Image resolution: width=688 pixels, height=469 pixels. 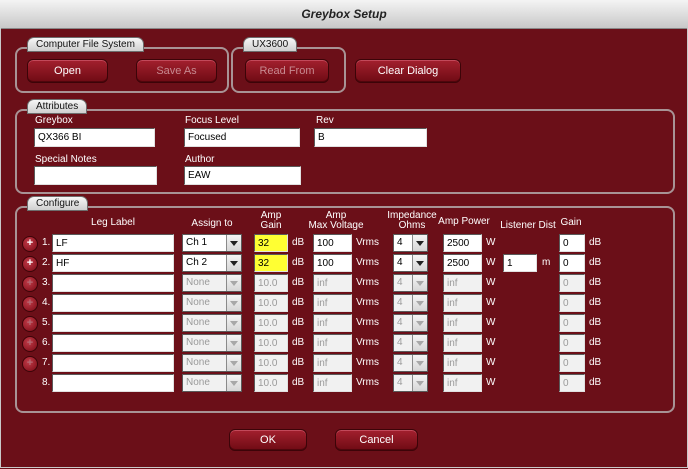 I want to click on assign-to-select: Ch 1, so click(x=212, y=243).